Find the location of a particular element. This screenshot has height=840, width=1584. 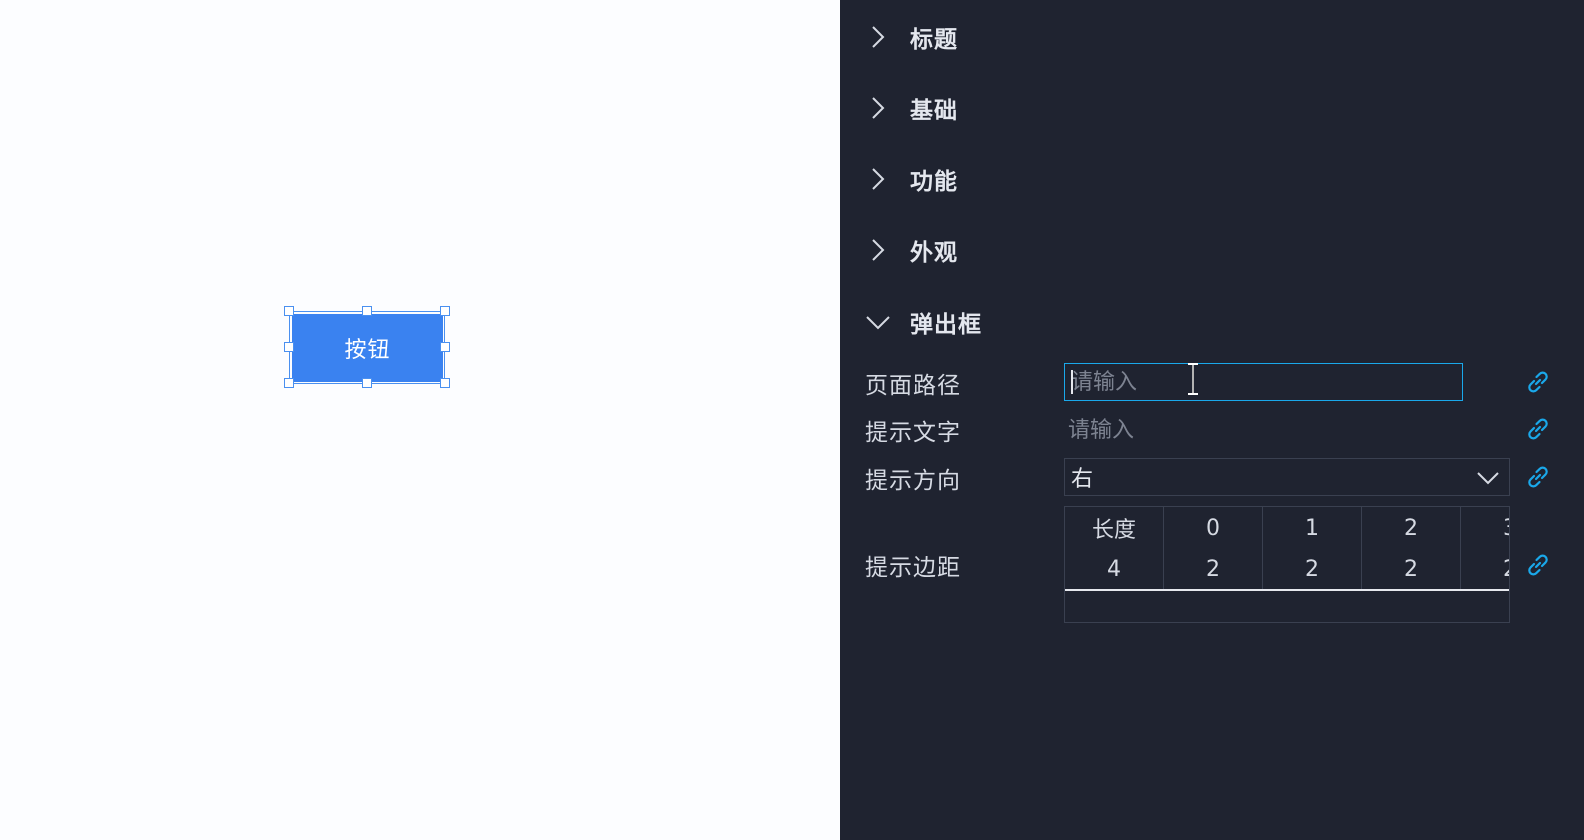

page-path-label: 页面路径 is located at coordinates (913, 386).